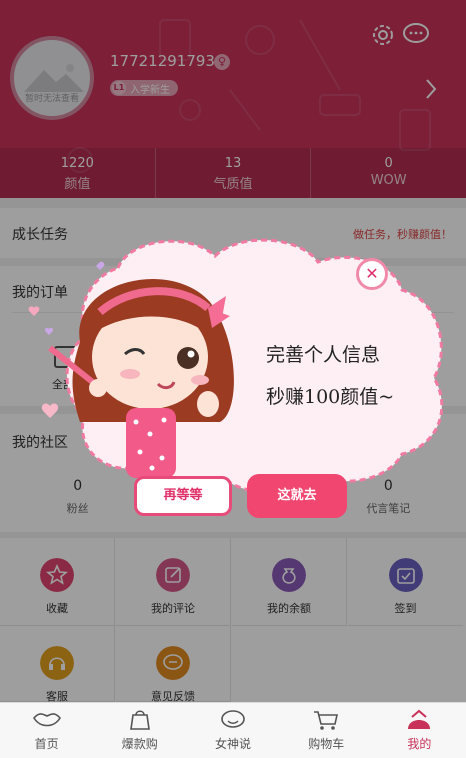 Image resolution: width=466 pixels, height=758 pixels. What do you see at coordinates (323, 355) in the screenshot?
I see `popup-line1: 完善个人信息` at bounding box center [323, 355].